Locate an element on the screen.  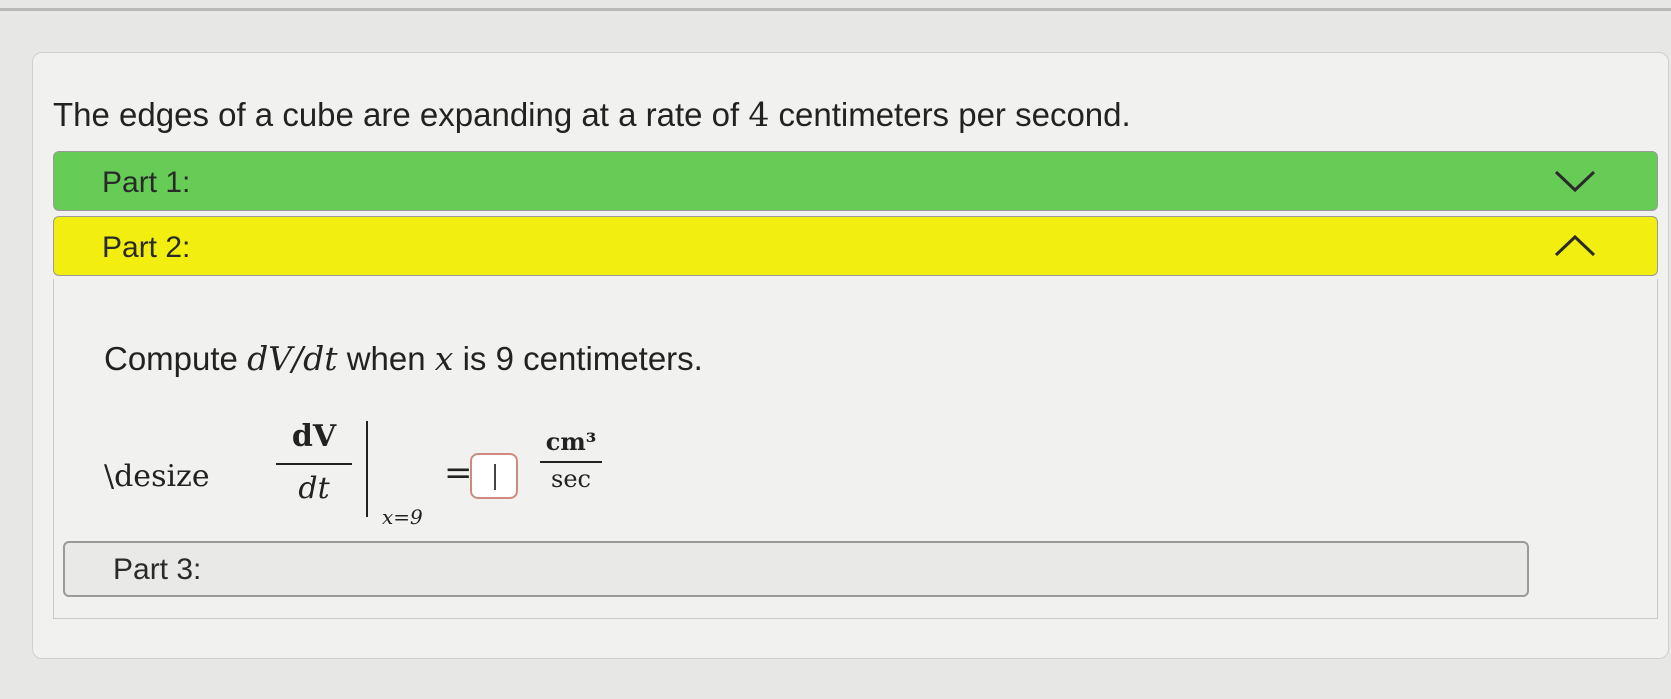
equals-sign: = is located at coordinates (458, 473).